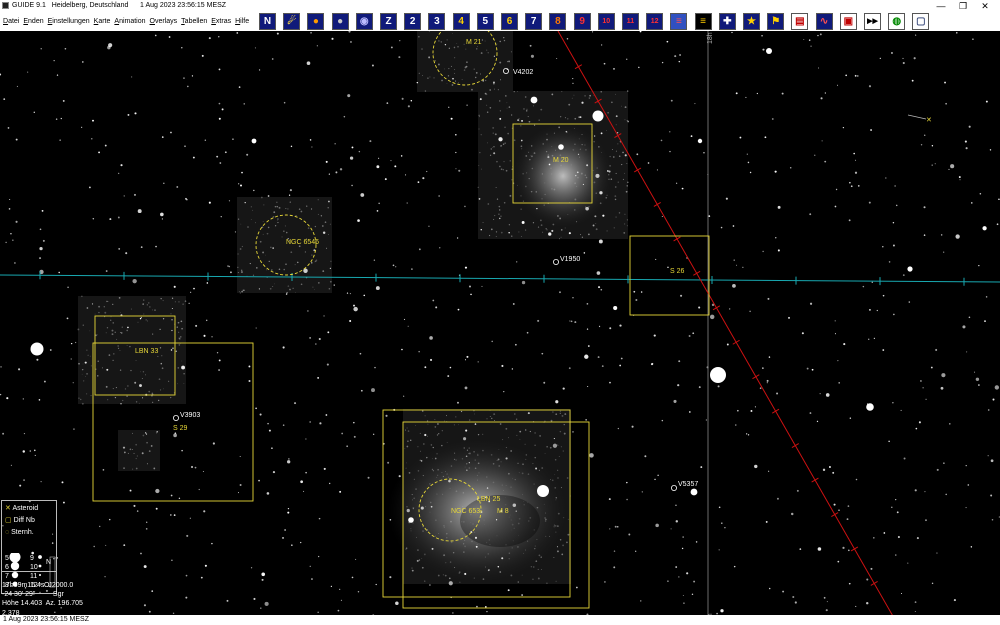 The image size is (1000, 625). Describe the element at coordinates (985, 6) in the screenshot. I see `close-button: ✕` at that location.